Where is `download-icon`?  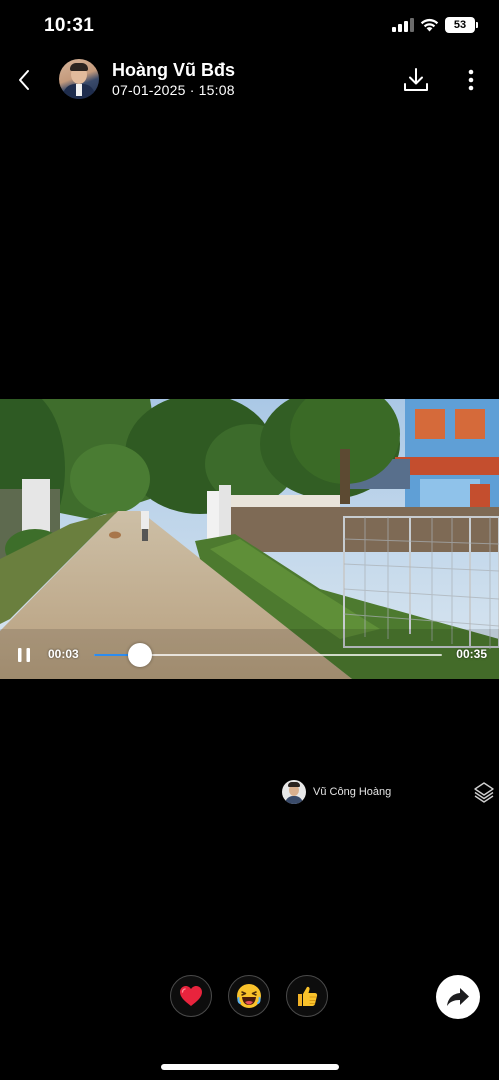
download-icon is located at coordinates (416, 79).